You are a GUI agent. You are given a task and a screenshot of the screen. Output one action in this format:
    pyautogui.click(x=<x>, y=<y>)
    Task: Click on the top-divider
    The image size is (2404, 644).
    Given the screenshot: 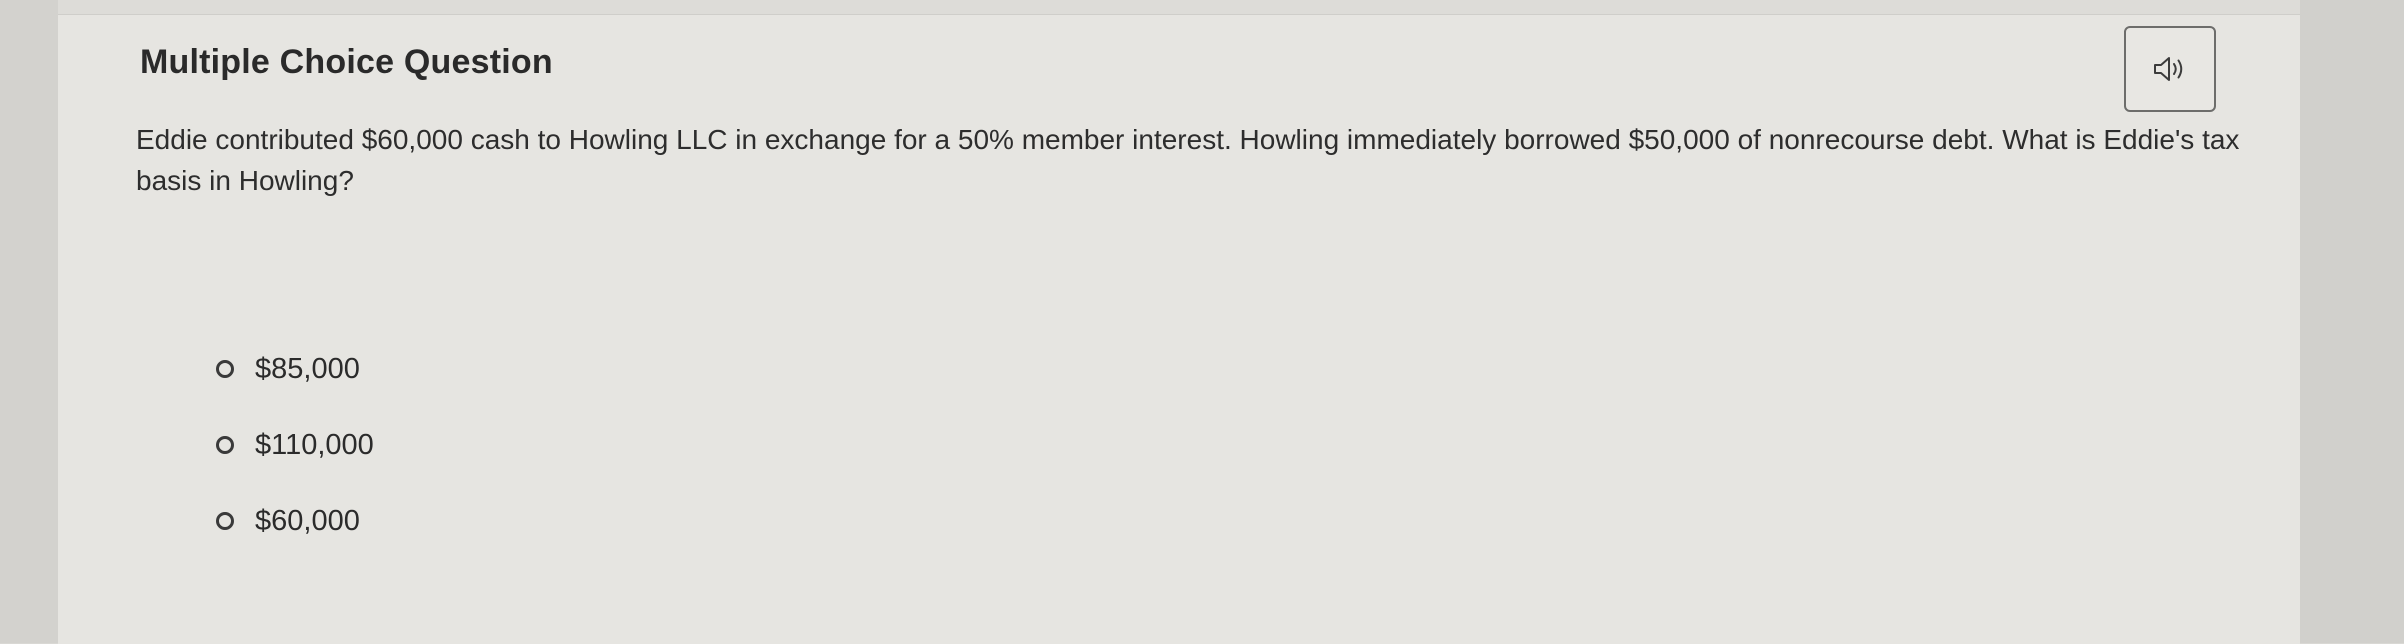 What is the action you would take?
    pyautogui.click(x=1202, y=7)
    